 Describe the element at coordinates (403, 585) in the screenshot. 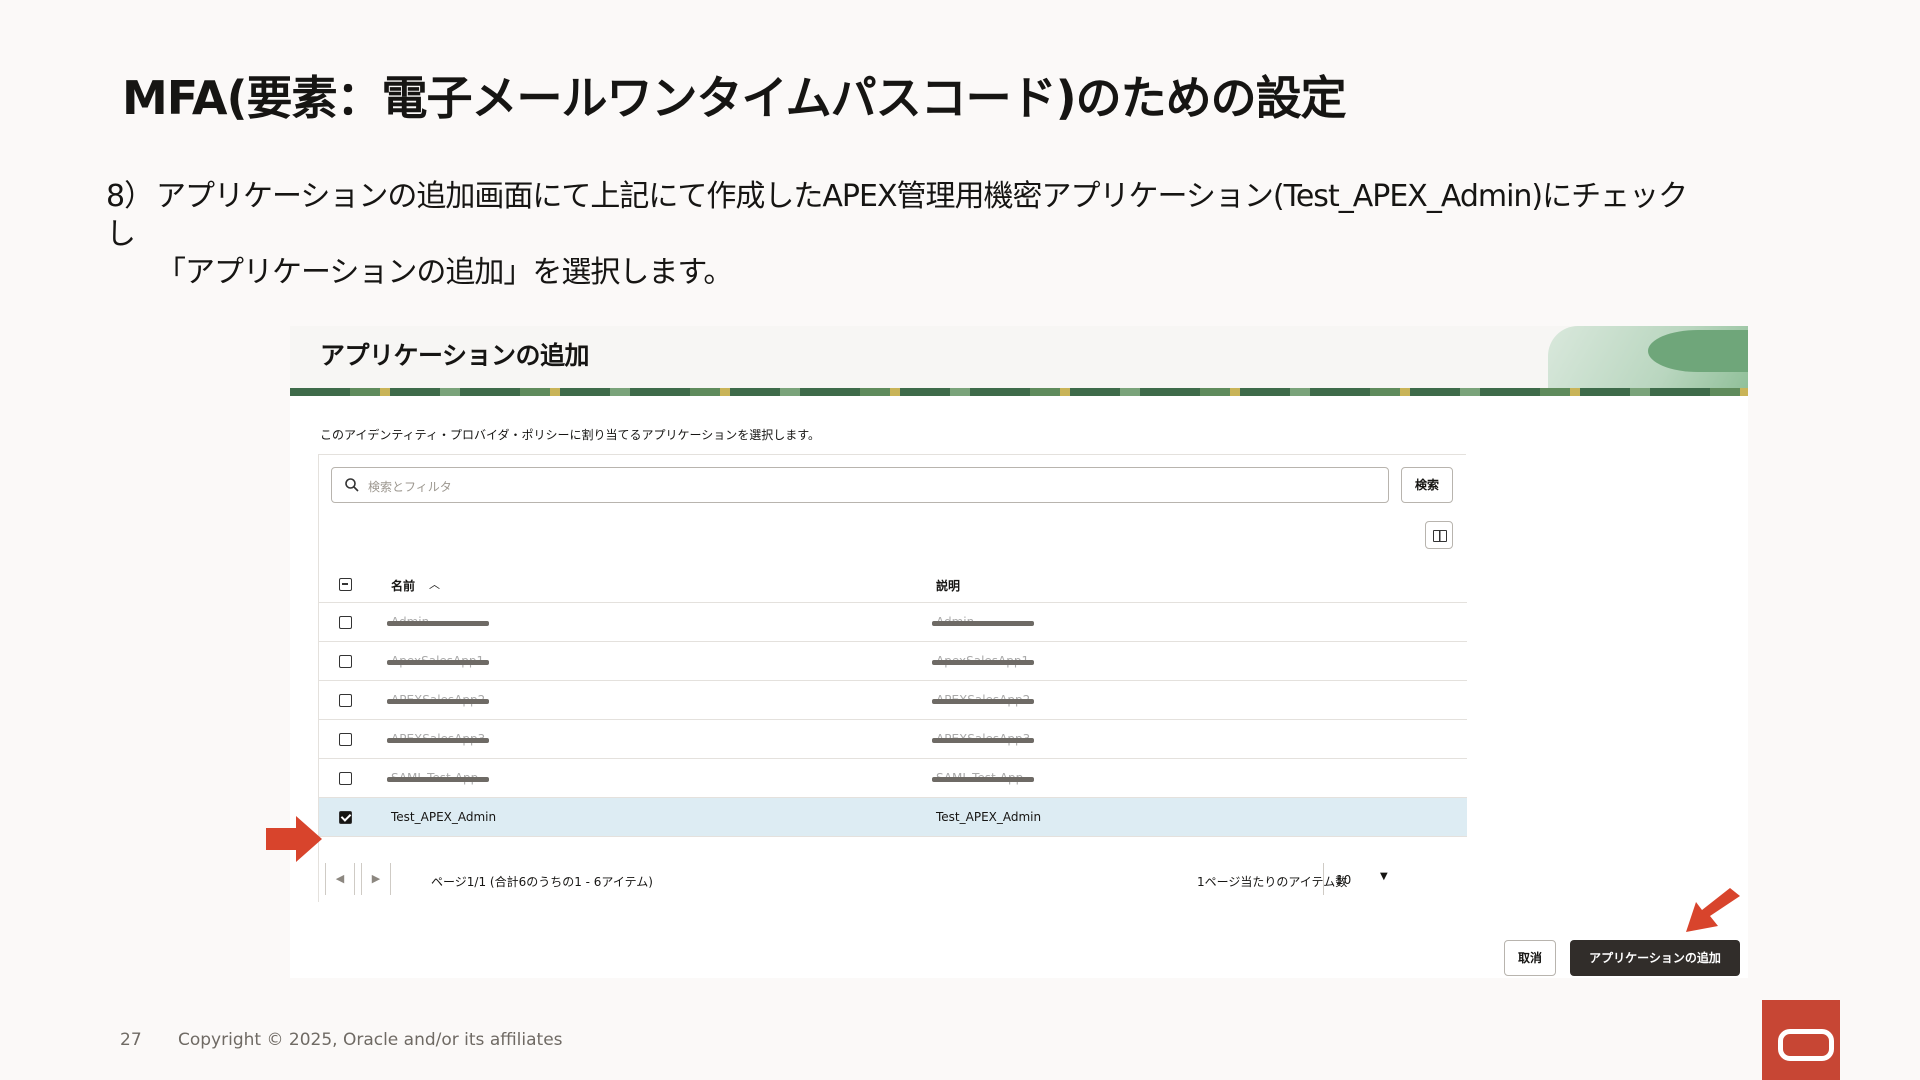

I see `column-header-name: 名前` at that location.